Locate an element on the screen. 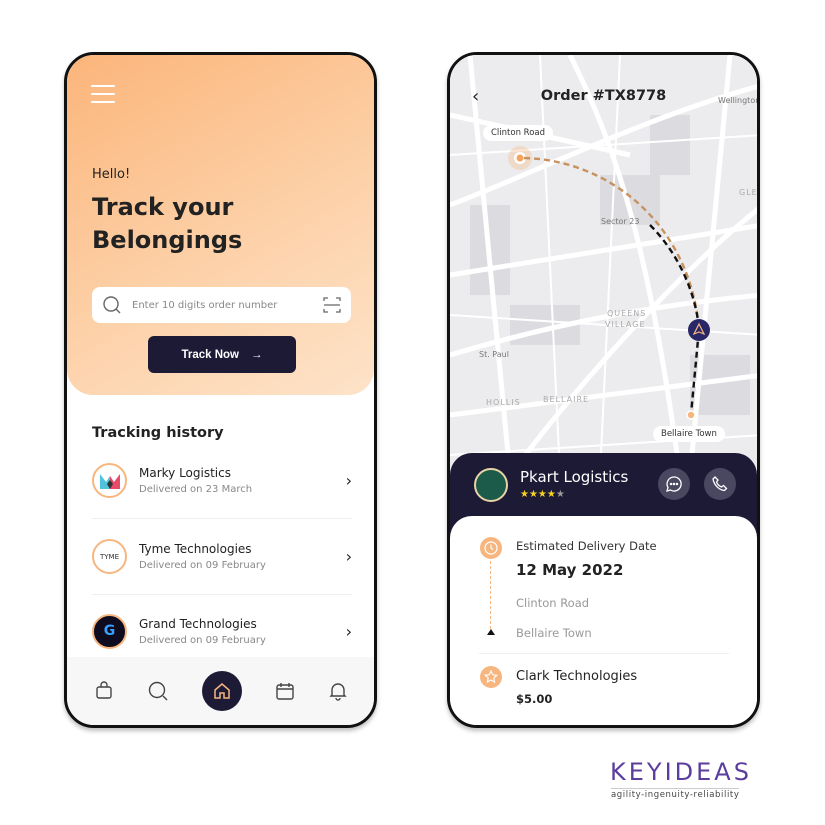 This screenshot has width=825, height=825. map-label: St. Paul is located at coordinates (494, 354).